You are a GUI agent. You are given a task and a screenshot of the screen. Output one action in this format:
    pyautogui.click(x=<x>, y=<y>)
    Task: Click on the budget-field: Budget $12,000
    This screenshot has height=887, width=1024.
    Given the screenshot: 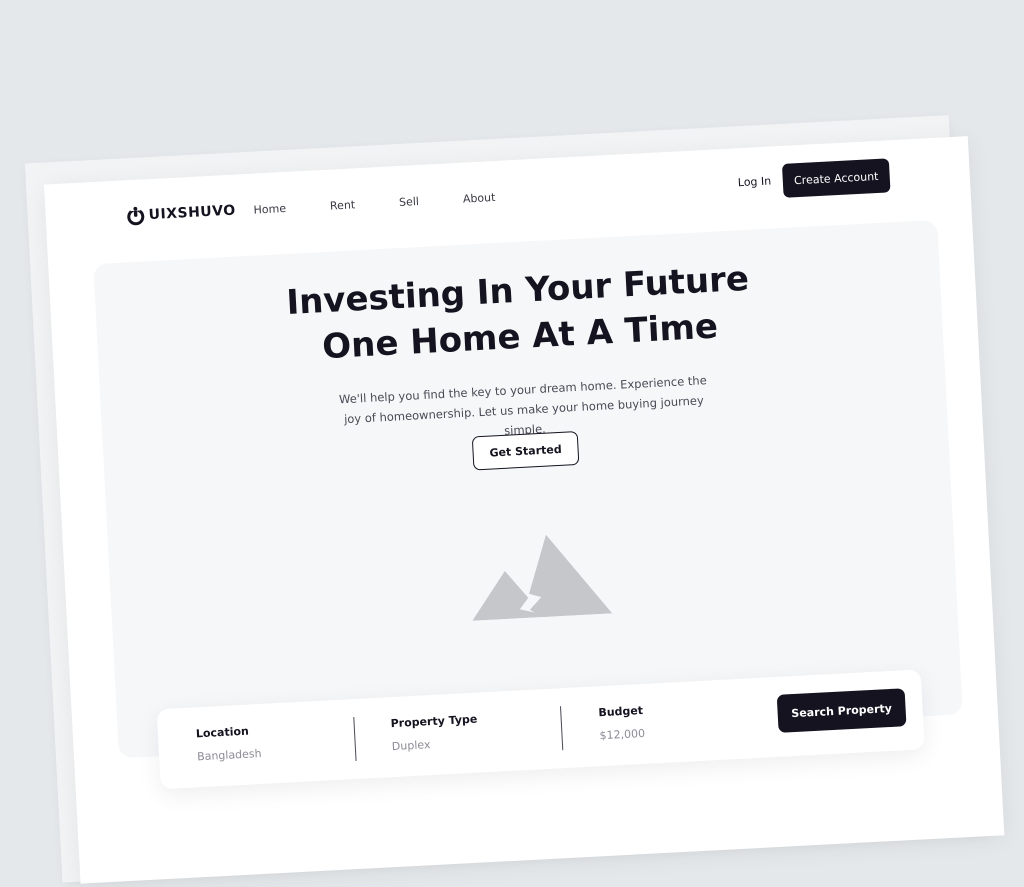 What is the action you would take?
    pyautogui.click(x=621, y=723)
    